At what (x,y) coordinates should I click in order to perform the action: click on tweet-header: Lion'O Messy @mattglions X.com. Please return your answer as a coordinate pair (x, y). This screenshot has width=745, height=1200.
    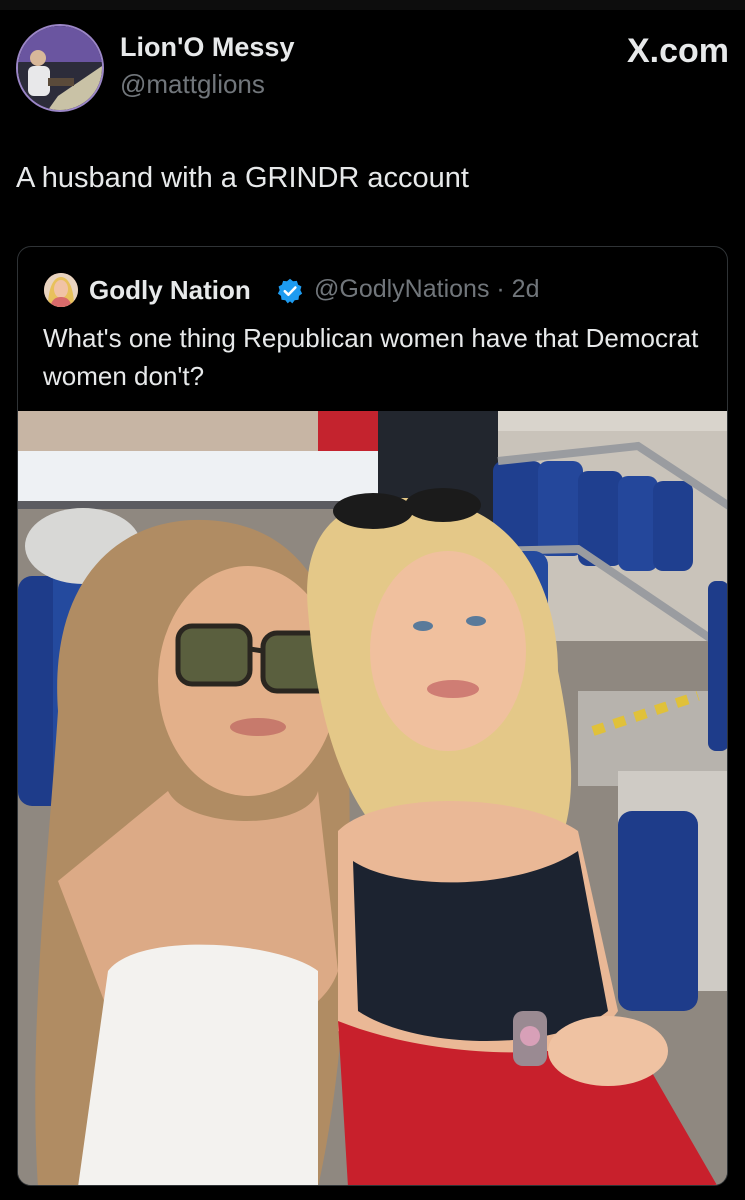
    Looking at the image, I should click on (372, 69).